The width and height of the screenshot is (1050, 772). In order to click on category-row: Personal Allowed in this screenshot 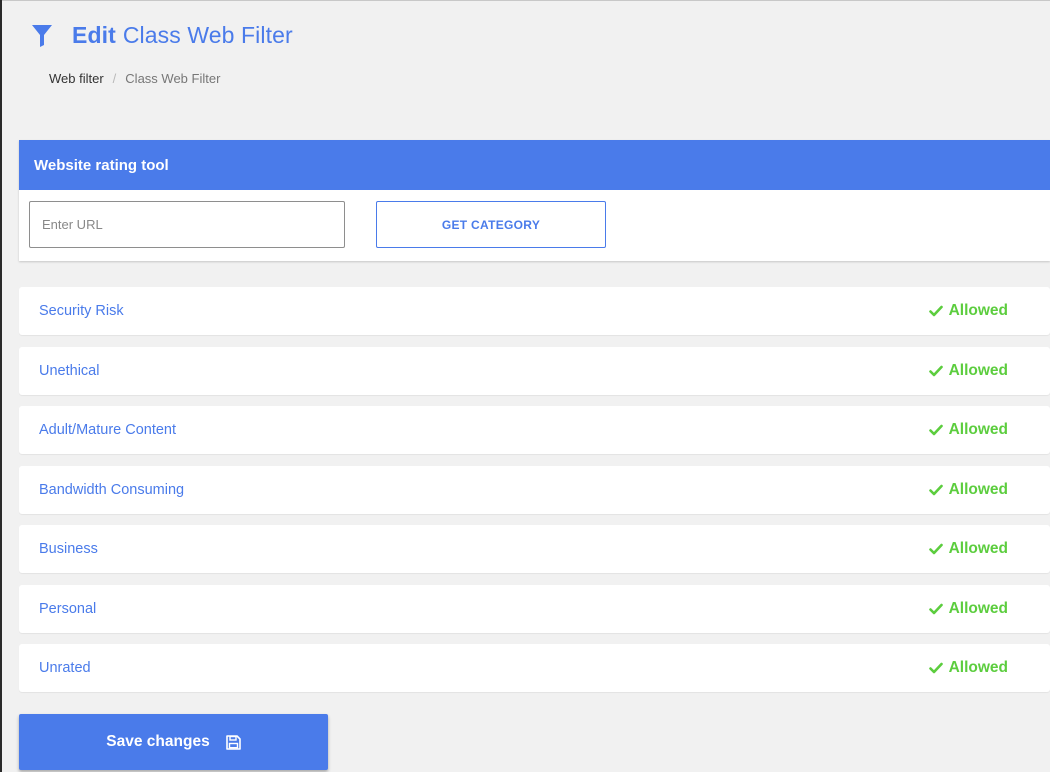, I will do `click(534, 608)`.